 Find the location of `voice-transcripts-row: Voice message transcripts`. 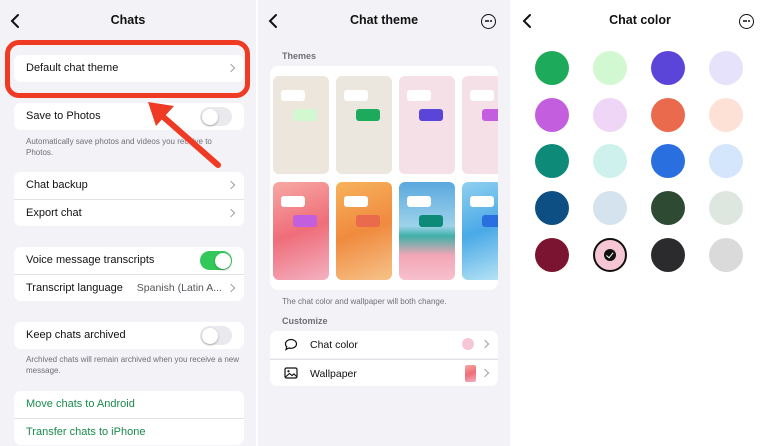

voice-transcripts-row: Voice message transcripts is located at coordinates (129, 260).